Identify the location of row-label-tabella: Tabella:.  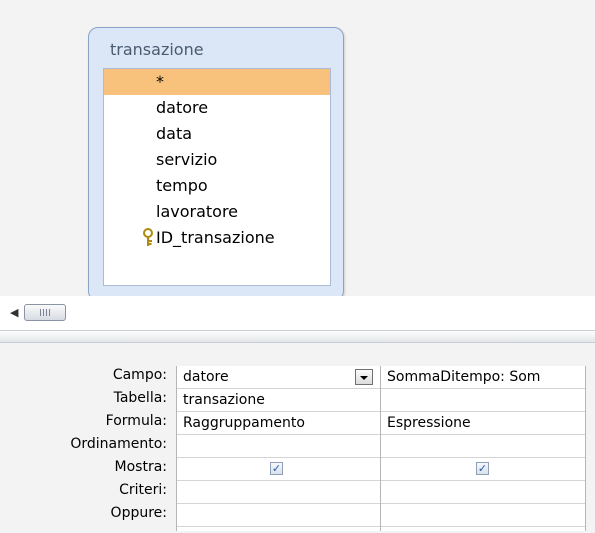
(140, 398).